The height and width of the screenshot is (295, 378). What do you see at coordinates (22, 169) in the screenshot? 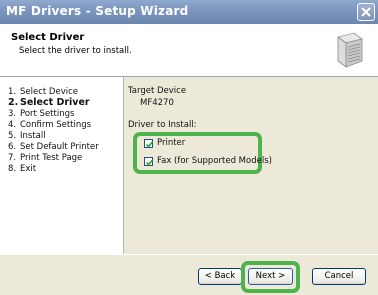
I see `step-item: 8. Exit` at bounding box center [22, 169].